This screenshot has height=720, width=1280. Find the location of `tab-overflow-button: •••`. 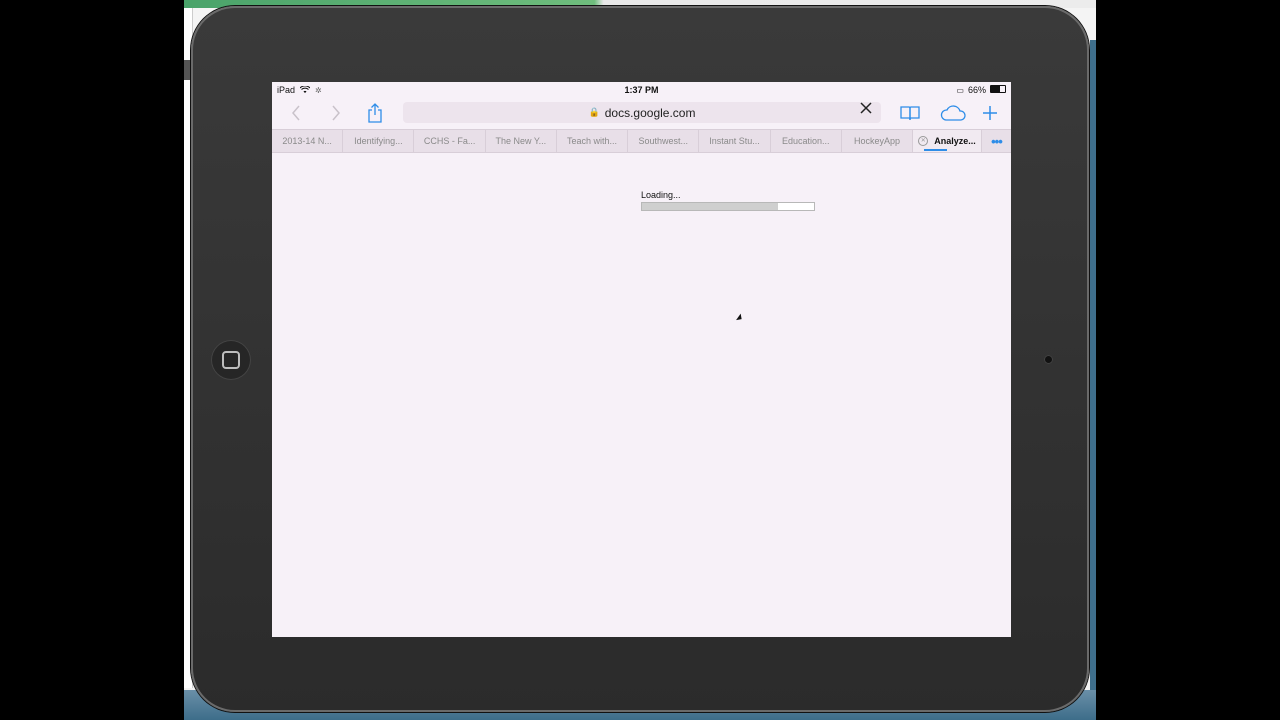

tab-overflow-button: ••• is located at coordinates (996, 141).